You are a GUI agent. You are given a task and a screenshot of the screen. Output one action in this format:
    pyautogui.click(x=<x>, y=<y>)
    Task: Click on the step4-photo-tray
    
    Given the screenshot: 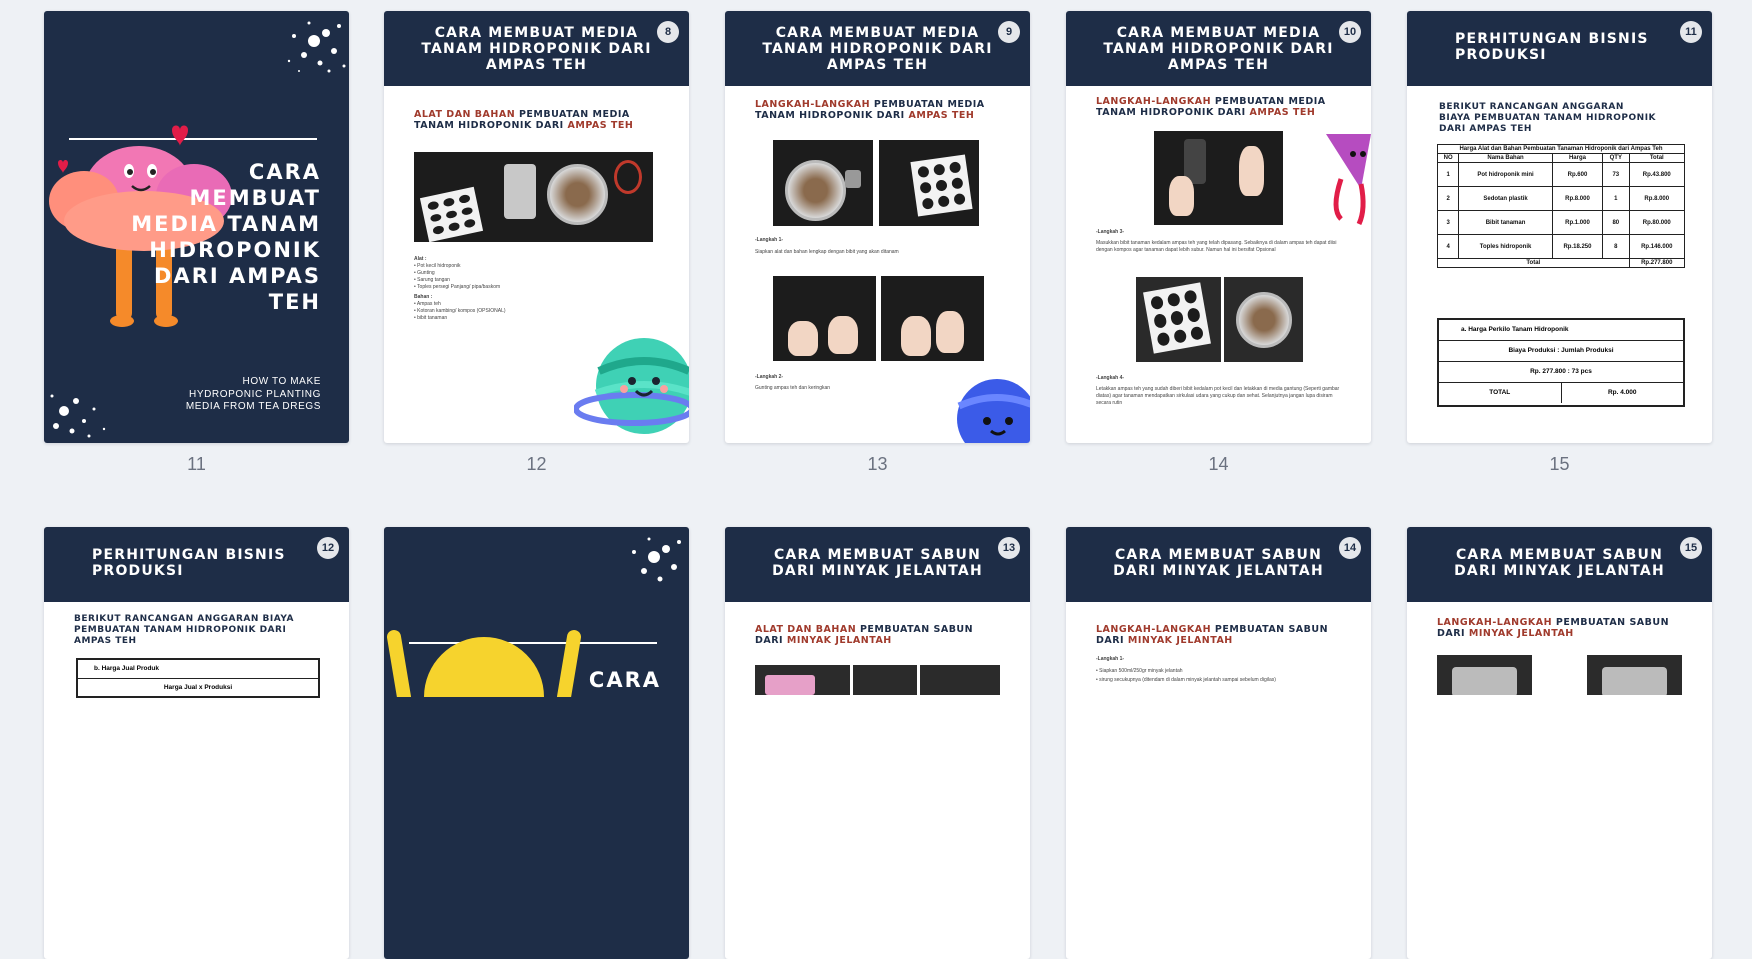 What is the action you would take?
    pyautogui.click(x=1178, y=319)
    